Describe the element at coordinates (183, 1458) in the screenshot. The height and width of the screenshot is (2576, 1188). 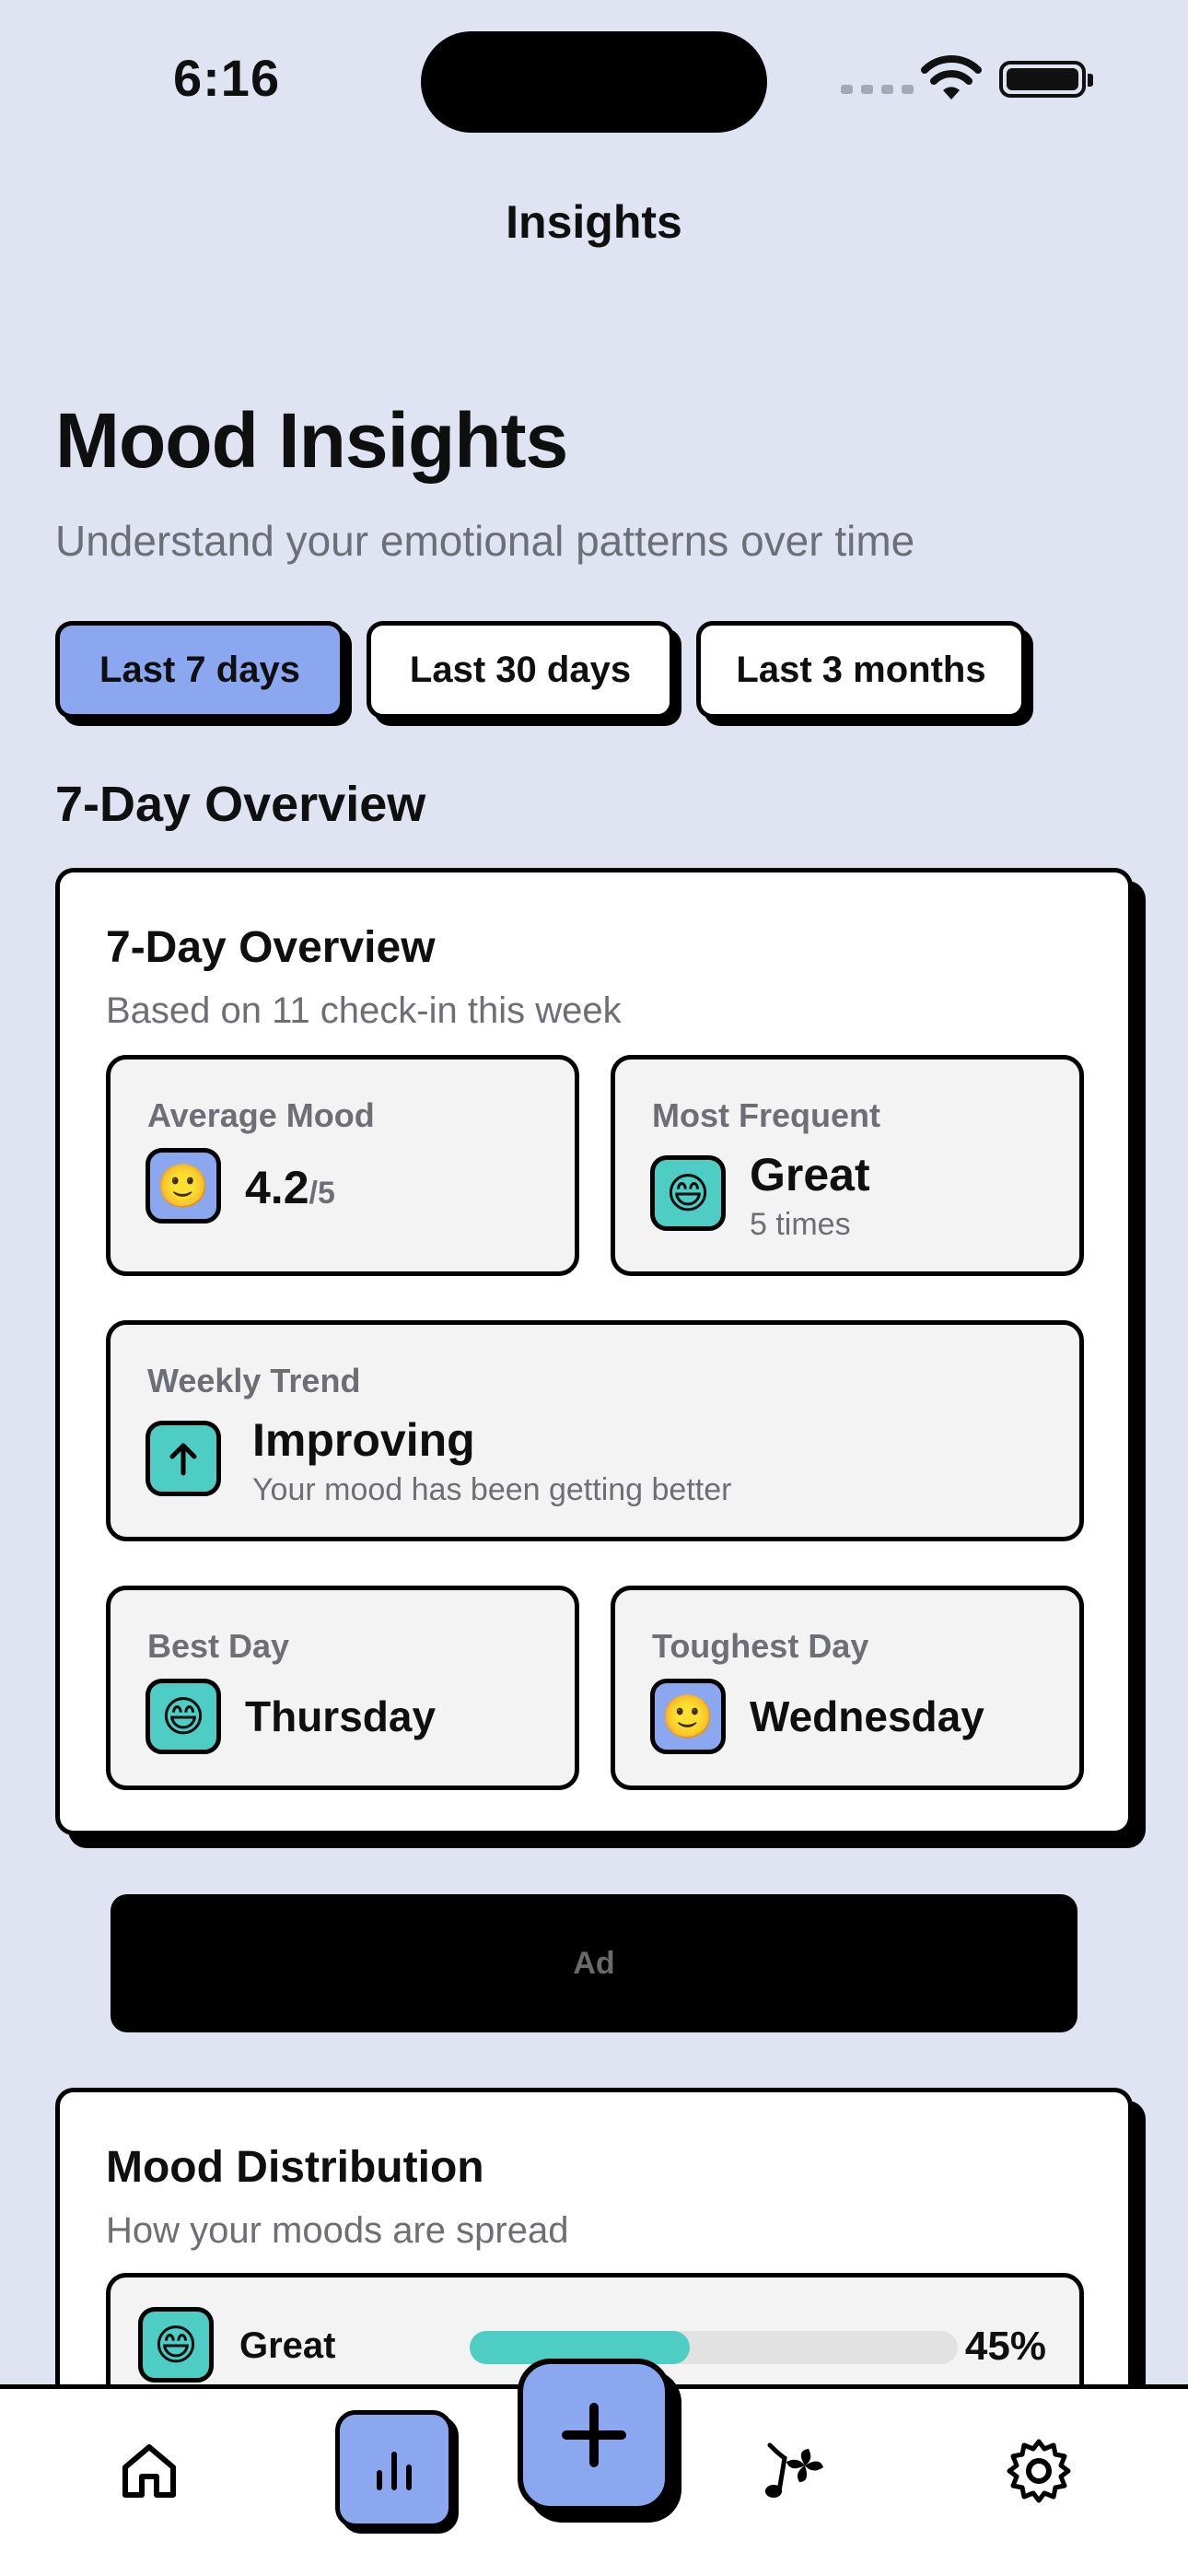
I see `arrow-up-icon` at that location.